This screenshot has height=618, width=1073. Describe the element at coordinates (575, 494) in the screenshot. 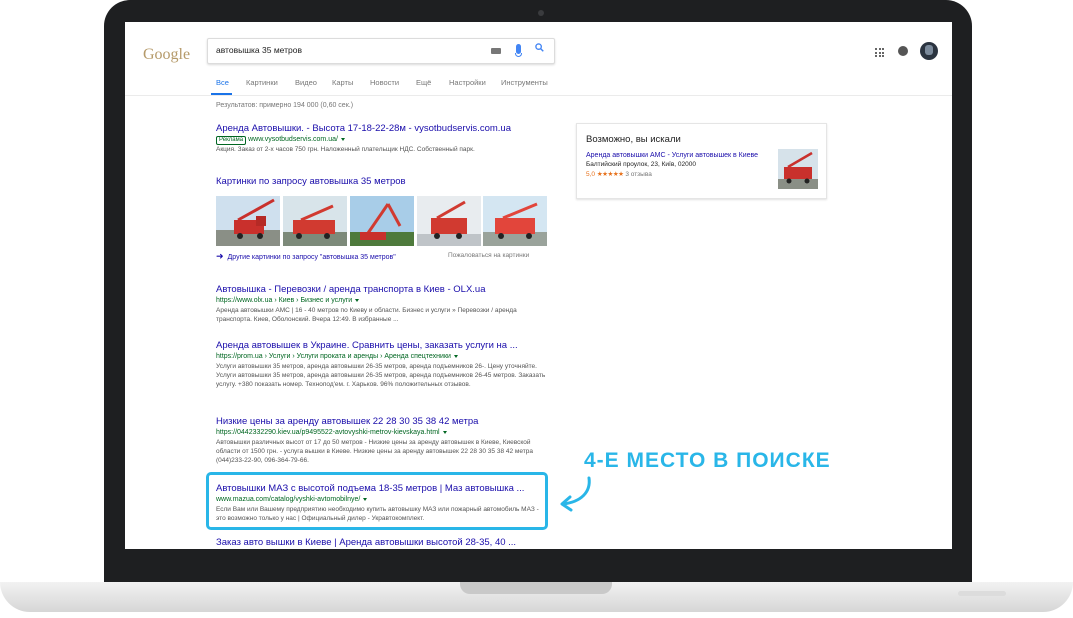

I see `curved-arrow-icon` at that location.